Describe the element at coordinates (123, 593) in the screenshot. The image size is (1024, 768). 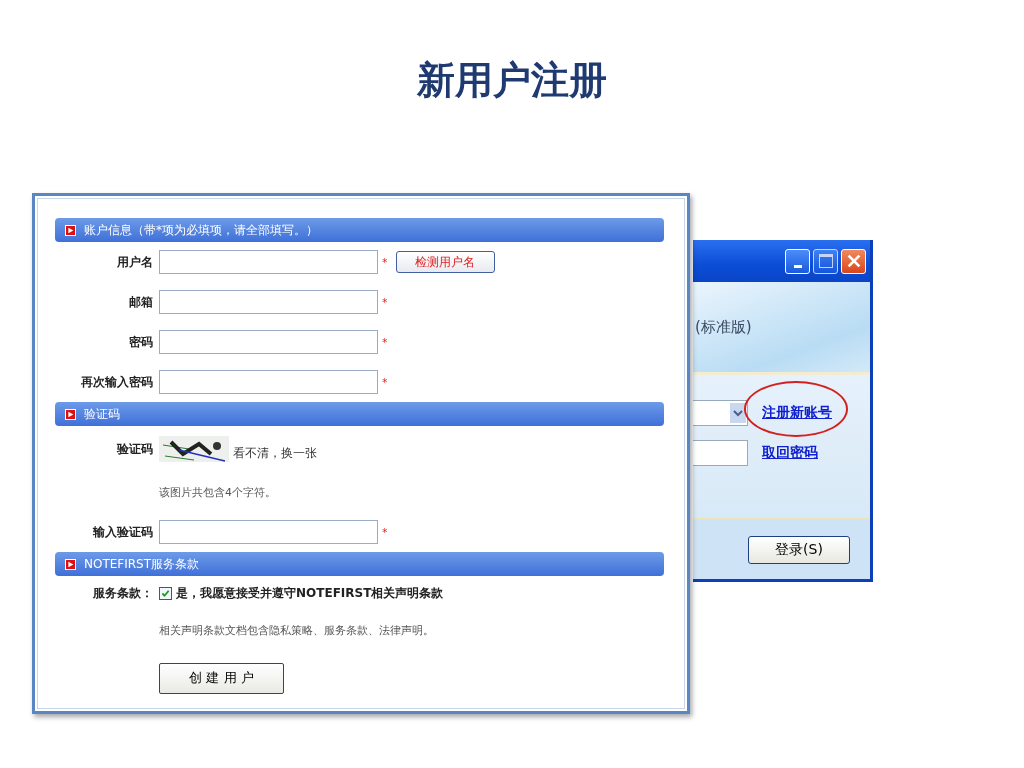
I see `field-label: 服务条款：` at that location.